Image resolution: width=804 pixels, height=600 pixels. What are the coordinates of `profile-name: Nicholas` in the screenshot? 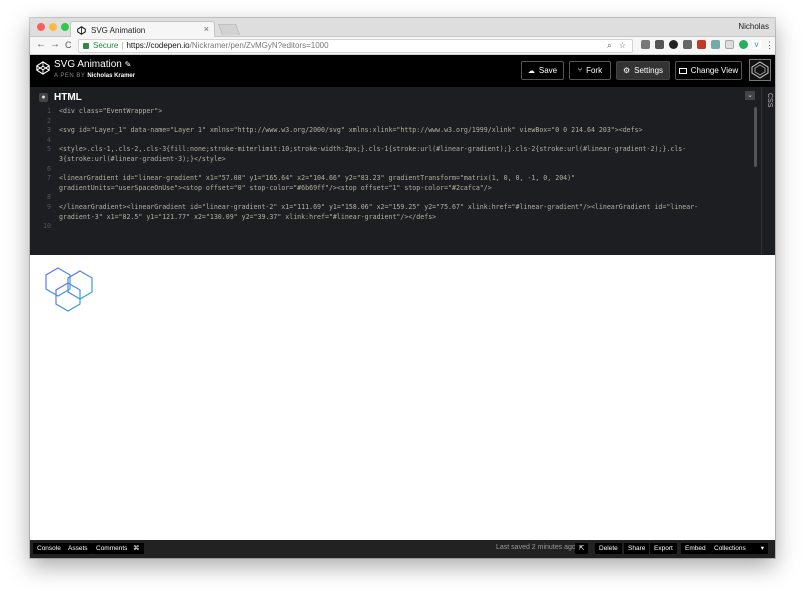 It's located at (753, 26).